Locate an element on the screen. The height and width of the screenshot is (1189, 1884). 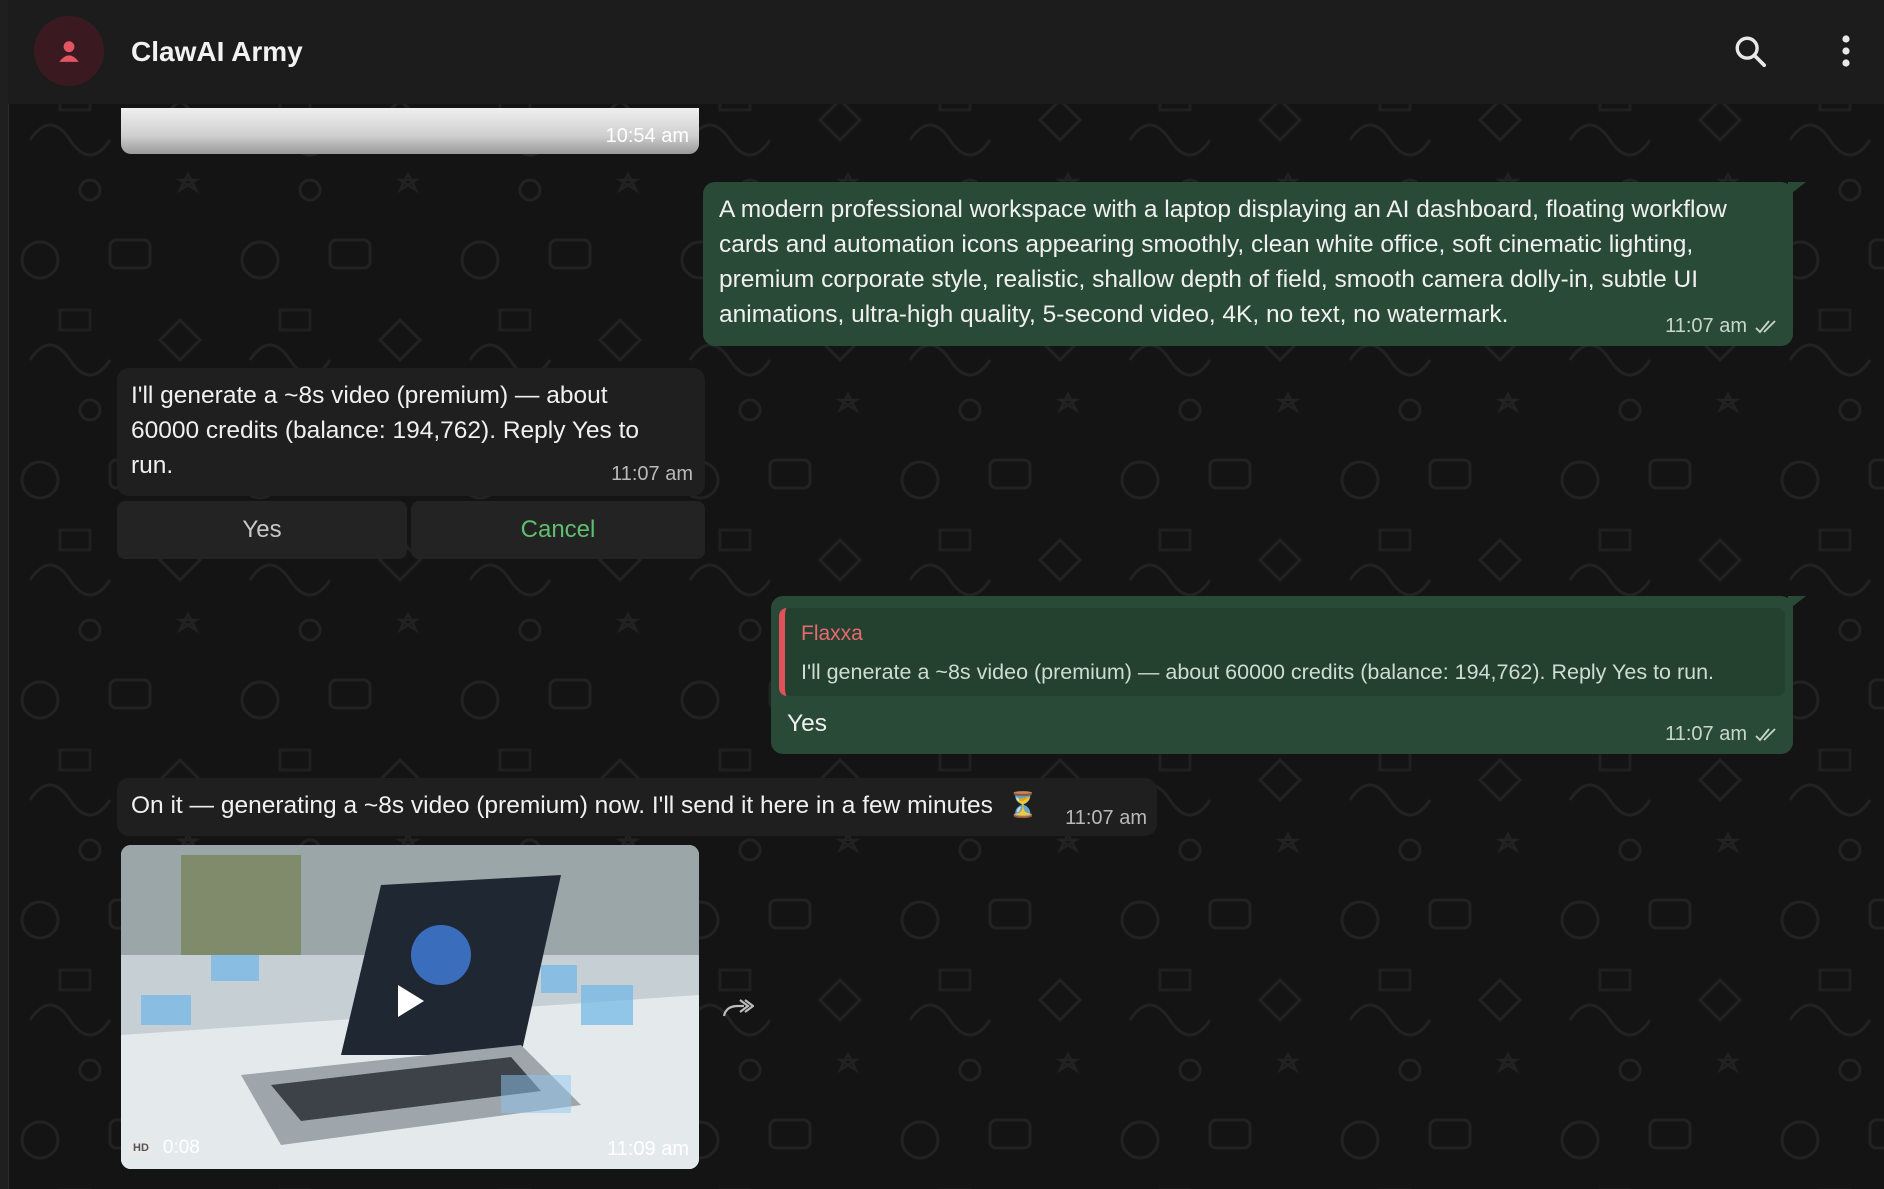
search-button is located at coordinates (1750, 51).